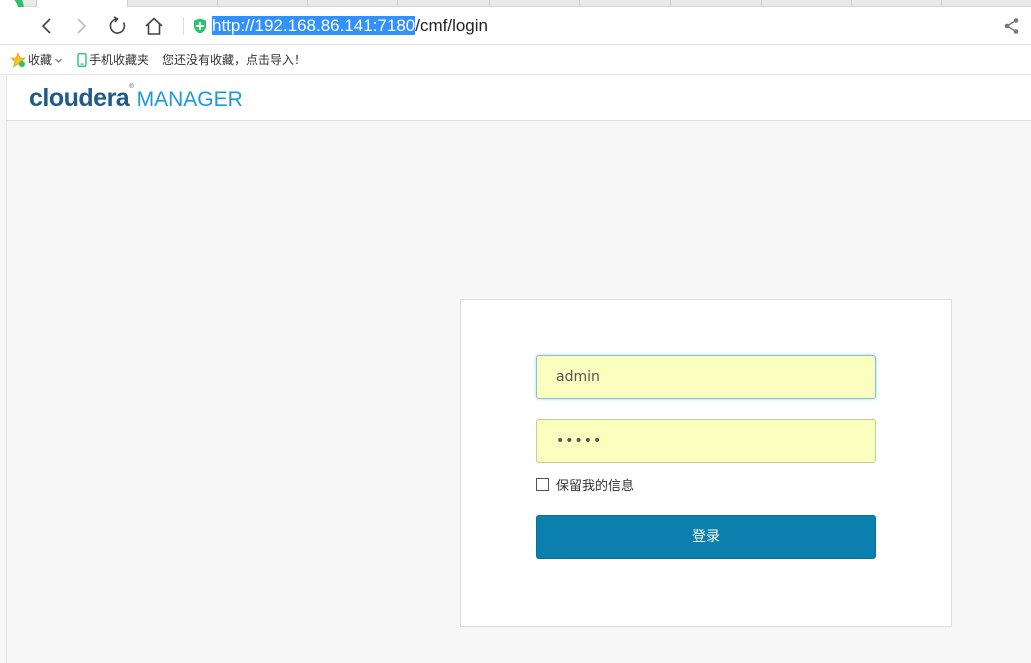 The height and width of the screenshot is (663, 1031). Describe the element at coordinates (82, 60) in the screenshot. I see `phone-icon` at that location.